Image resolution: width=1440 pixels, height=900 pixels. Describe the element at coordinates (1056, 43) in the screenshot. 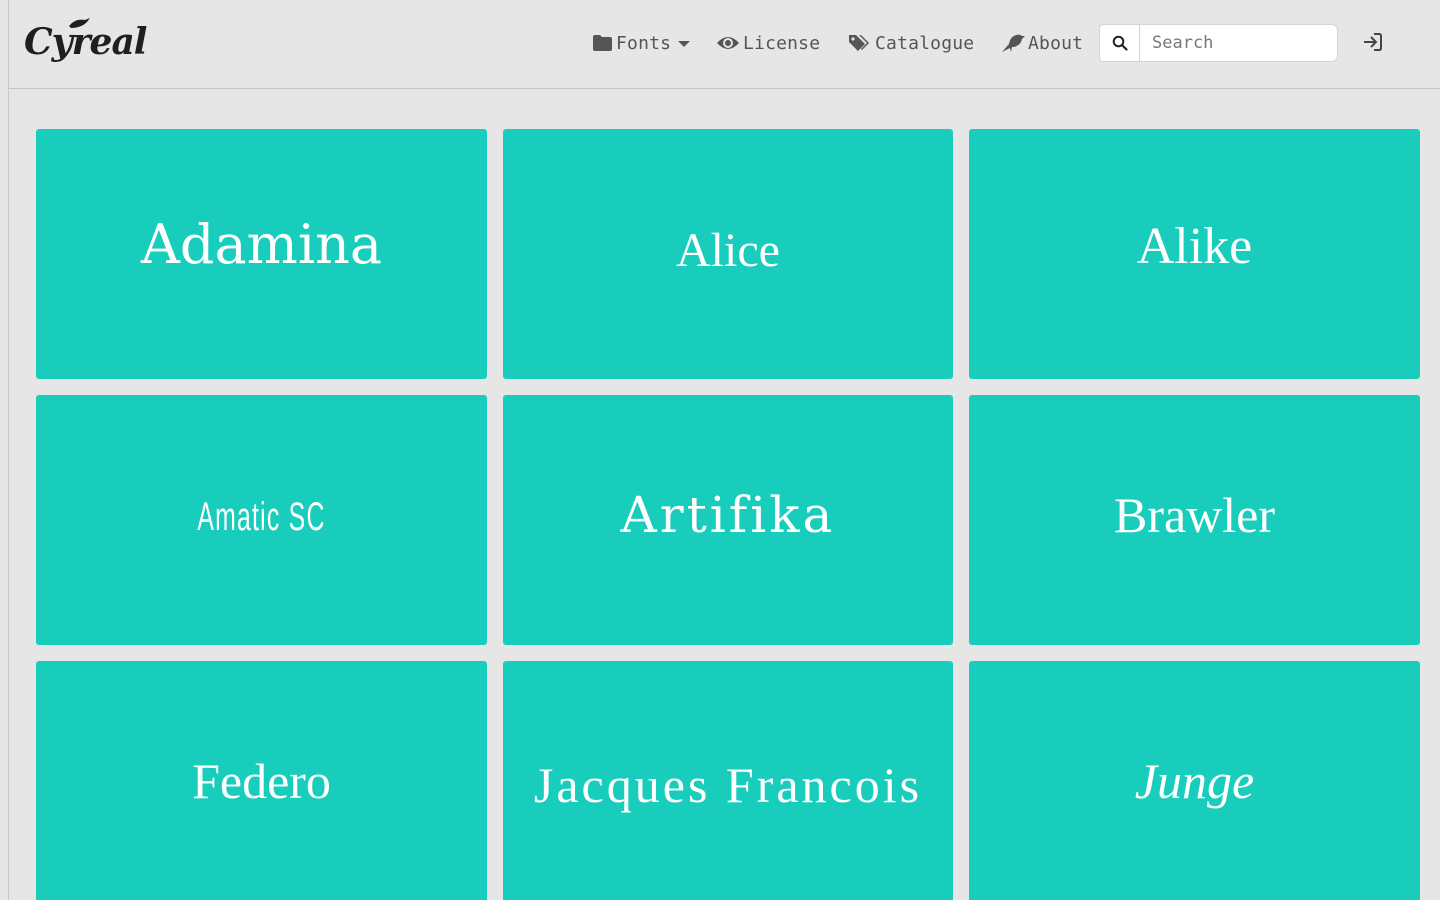

I see `nav-about-label: About` at that location.